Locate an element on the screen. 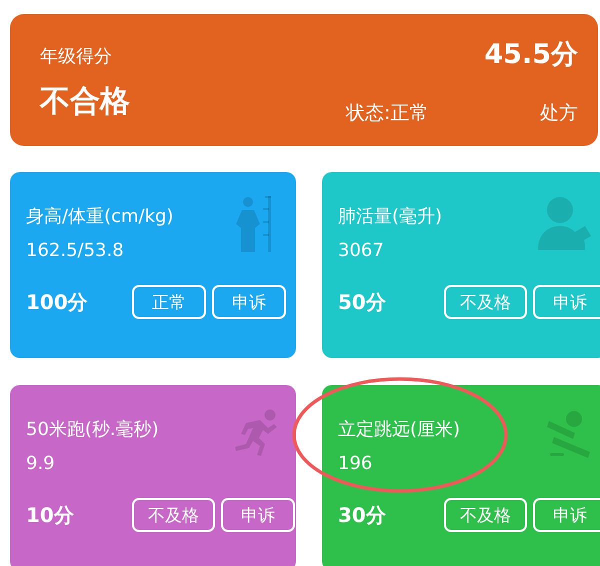 This screenshot has width=600, height=566. test-item-score: 10分 is located at coordinates (50, 515).